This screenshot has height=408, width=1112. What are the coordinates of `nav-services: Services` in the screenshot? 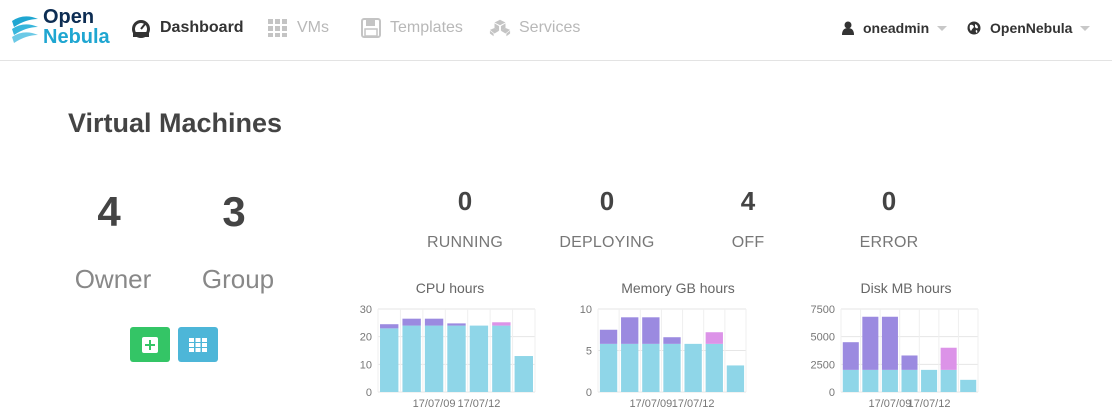 It's located at (534, 28).